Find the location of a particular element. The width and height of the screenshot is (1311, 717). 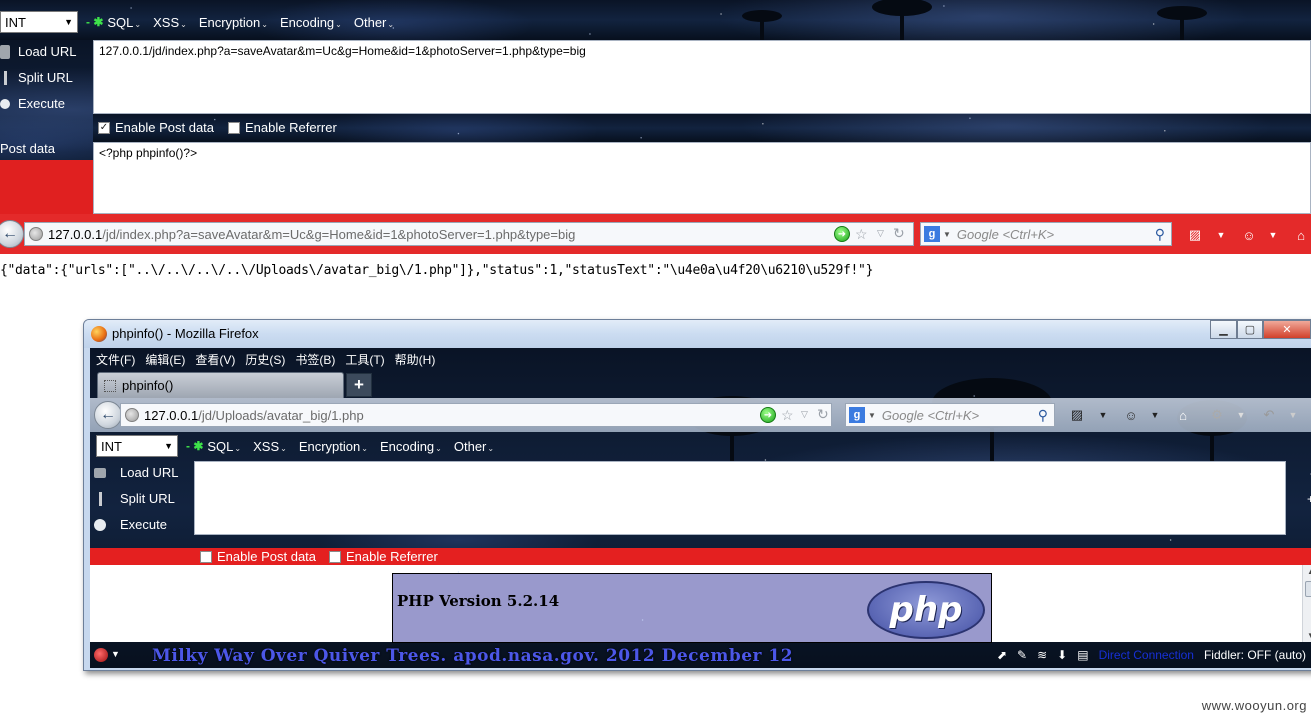

popup-url-bar: 127.0.0.1/jd/Uploads/avatar_big/1.php is located at coordinates (476, 415).